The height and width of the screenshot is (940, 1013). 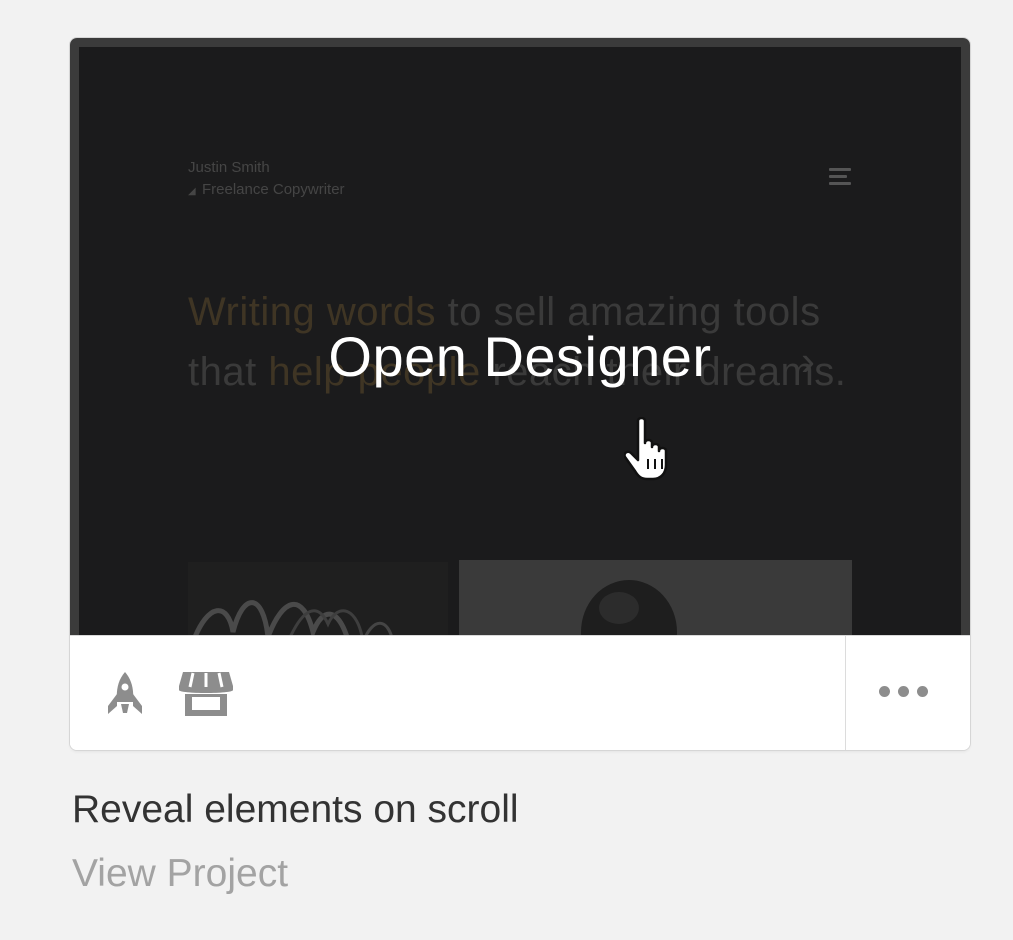 What do you see at coordinates (520, 692) in the screenshot?
I see `card-toolbar` at bounding box center [520, 692].